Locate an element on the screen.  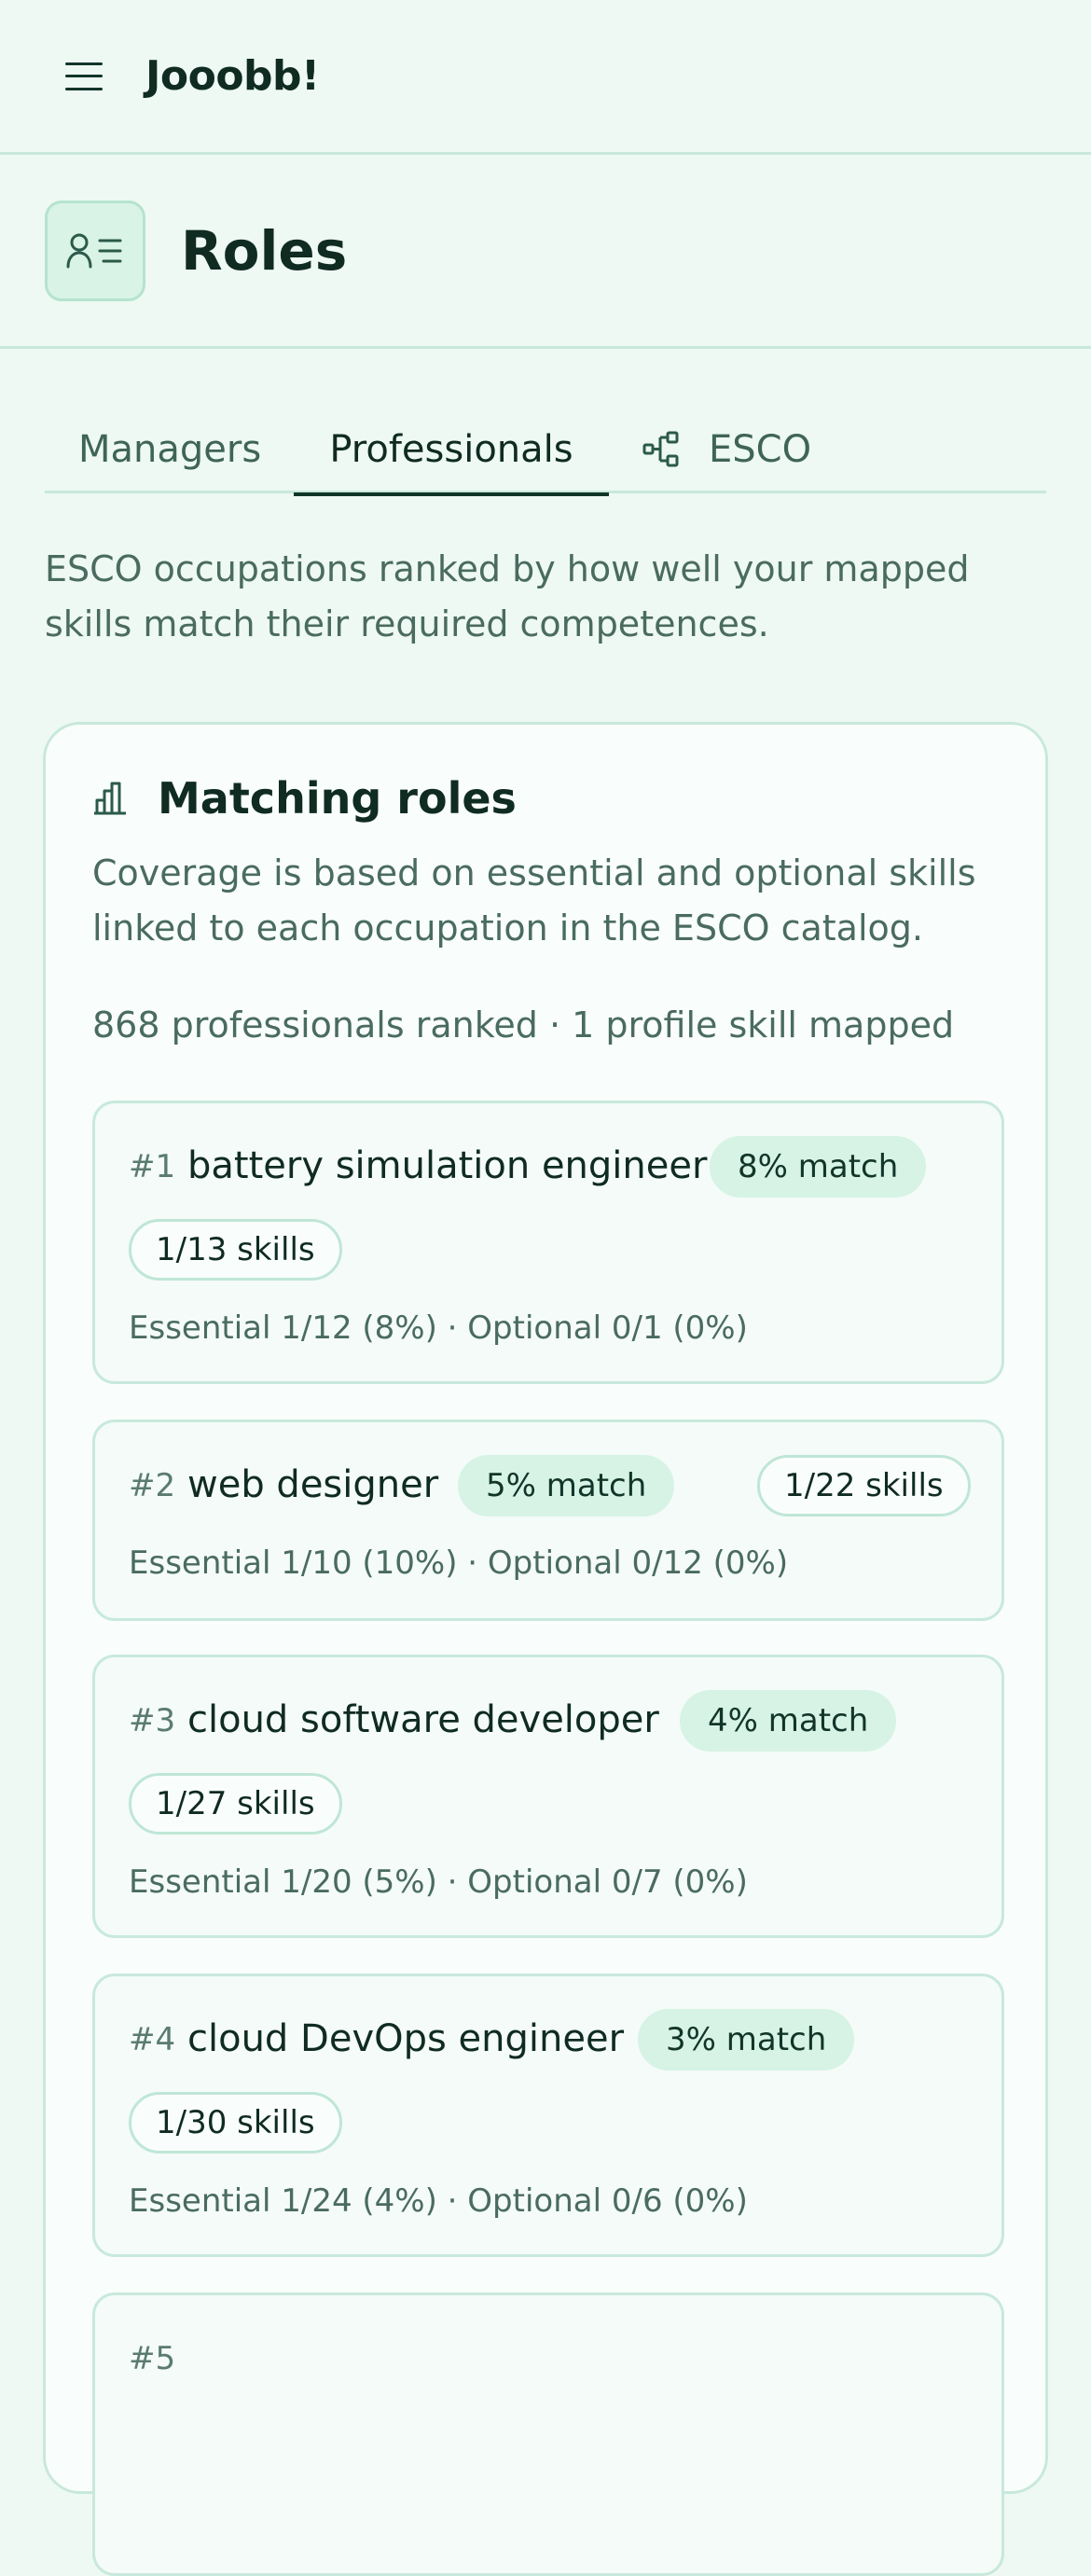
page-header: Roles is located at coordinates (545, 252).